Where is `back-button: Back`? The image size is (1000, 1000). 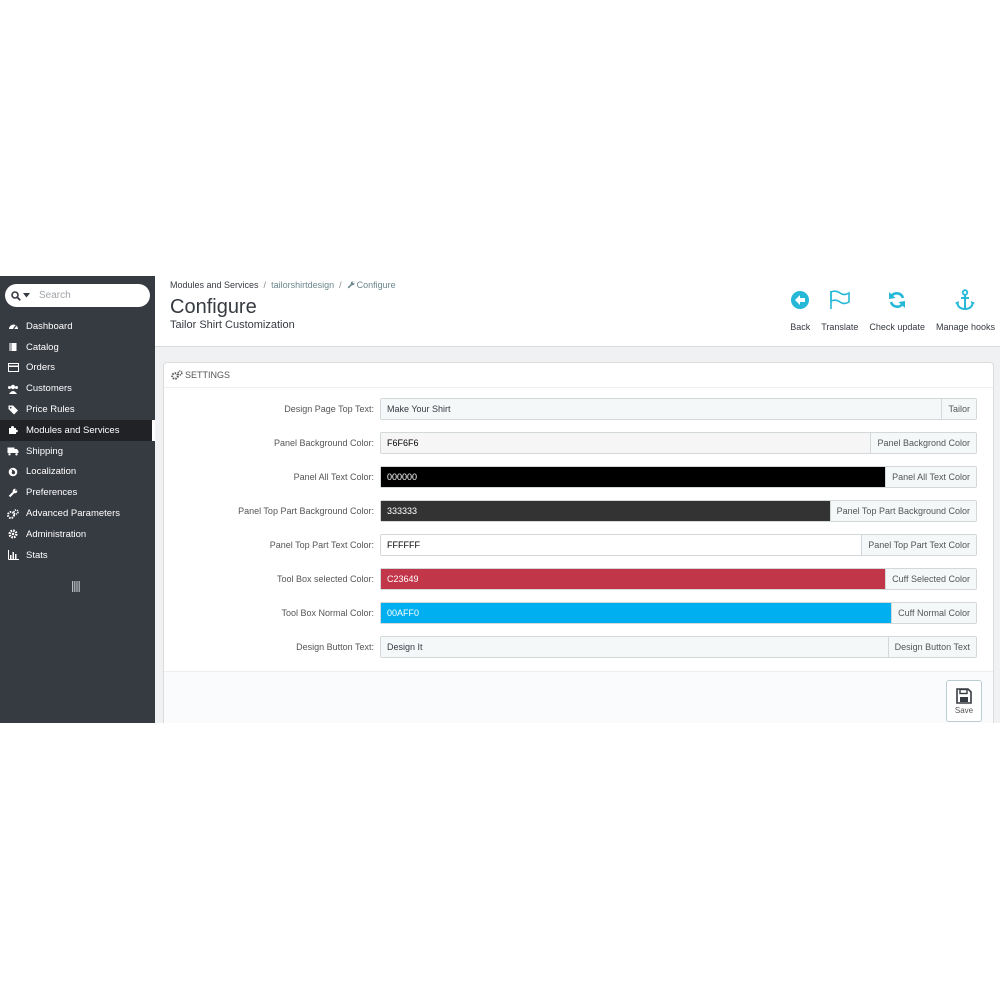 back-button: Back is located at coordinates (800, 310).